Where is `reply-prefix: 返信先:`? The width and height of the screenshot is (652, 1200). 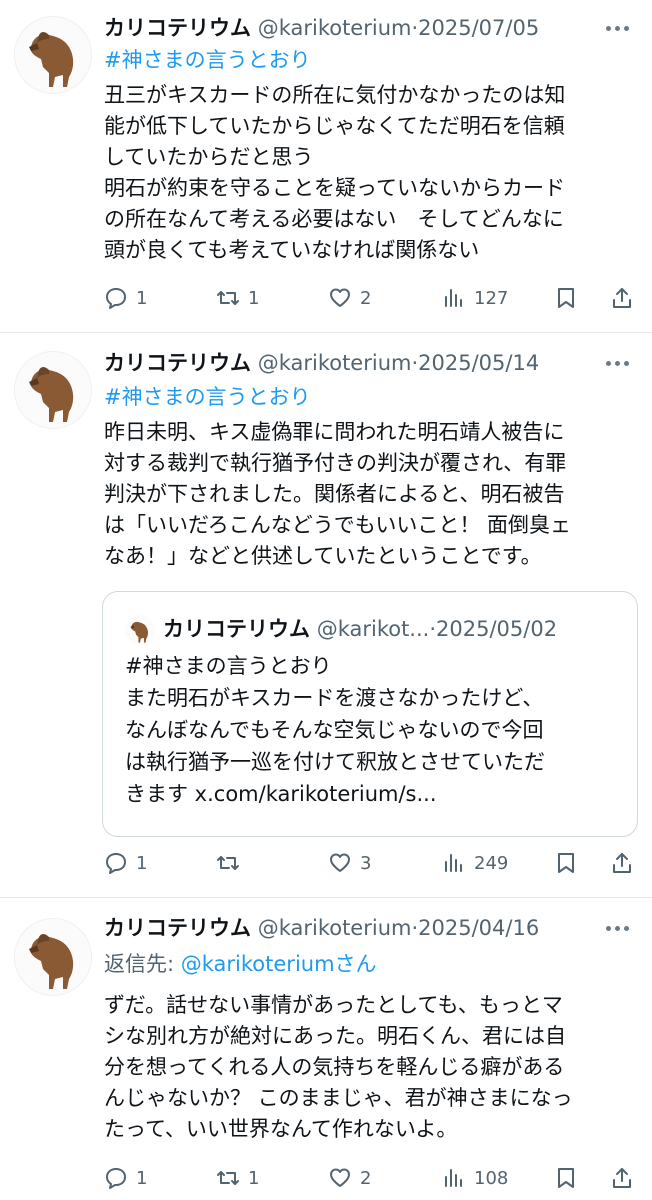 reply-prefix: 返信先: is located at coordinates (142, 964).